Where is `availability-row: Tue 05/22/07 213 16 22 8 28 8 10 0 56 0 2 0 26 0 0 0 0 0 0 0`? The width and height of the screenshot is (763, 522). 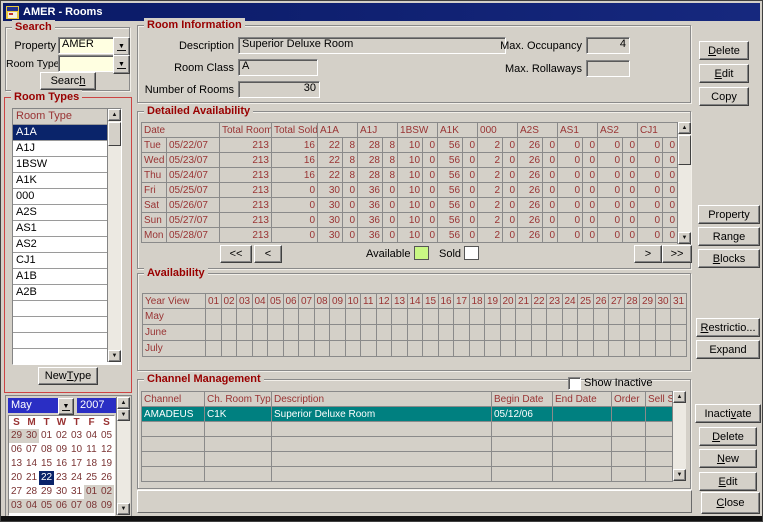
availability-row: Tue 05/22/07 213 16 22 8 28 8 10 0 56 0 2 0 26 0 0 0 0 0 0 0 is located at coordinates (410, 145).